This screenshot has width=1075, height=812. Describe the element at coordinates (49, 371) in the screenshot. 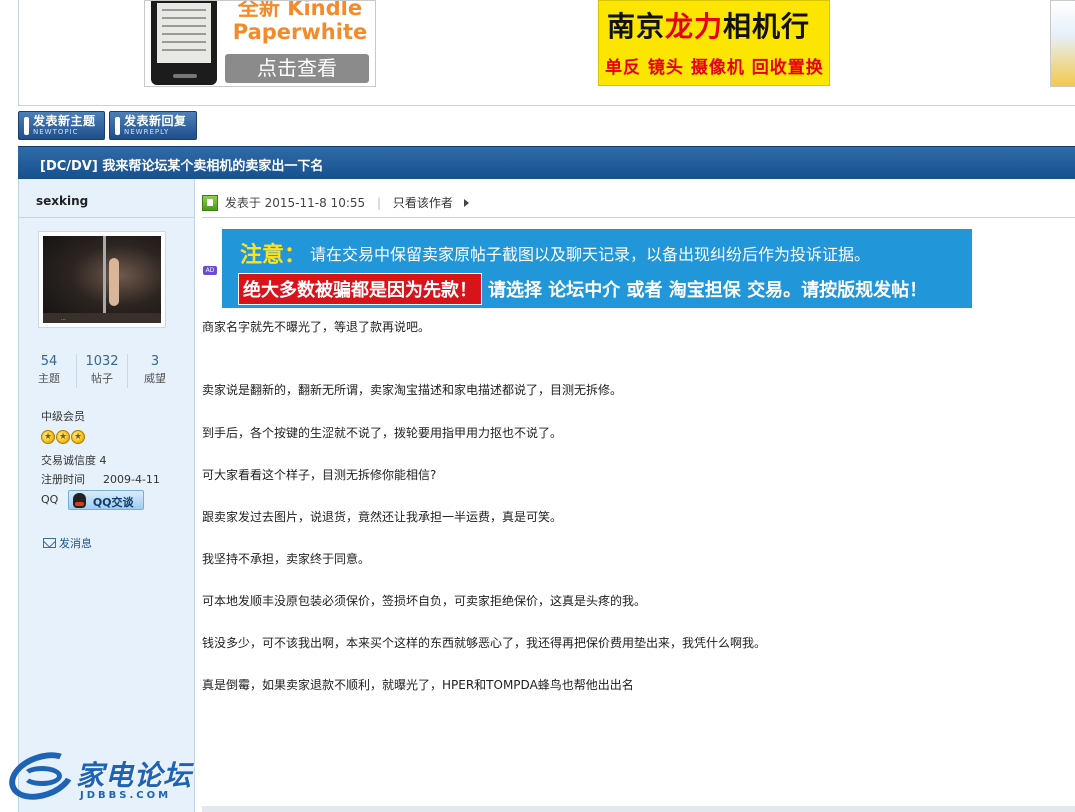

I see `stat-topics: 54 主题` at that location.